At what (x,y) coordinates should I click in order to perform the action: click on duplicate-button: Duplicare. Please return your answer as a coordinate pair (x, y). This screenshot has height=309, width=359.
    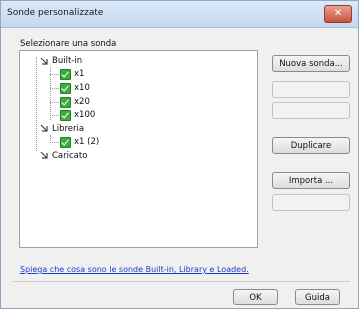
    Looking at the image, I should click on (311, 145).